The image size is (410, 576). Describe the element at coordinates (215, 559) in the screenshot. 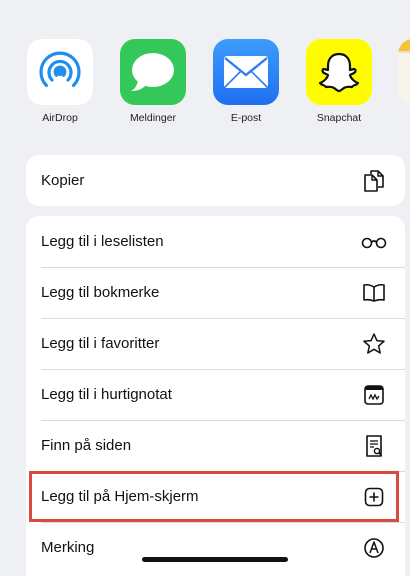

I see `home-indicator` at that location.